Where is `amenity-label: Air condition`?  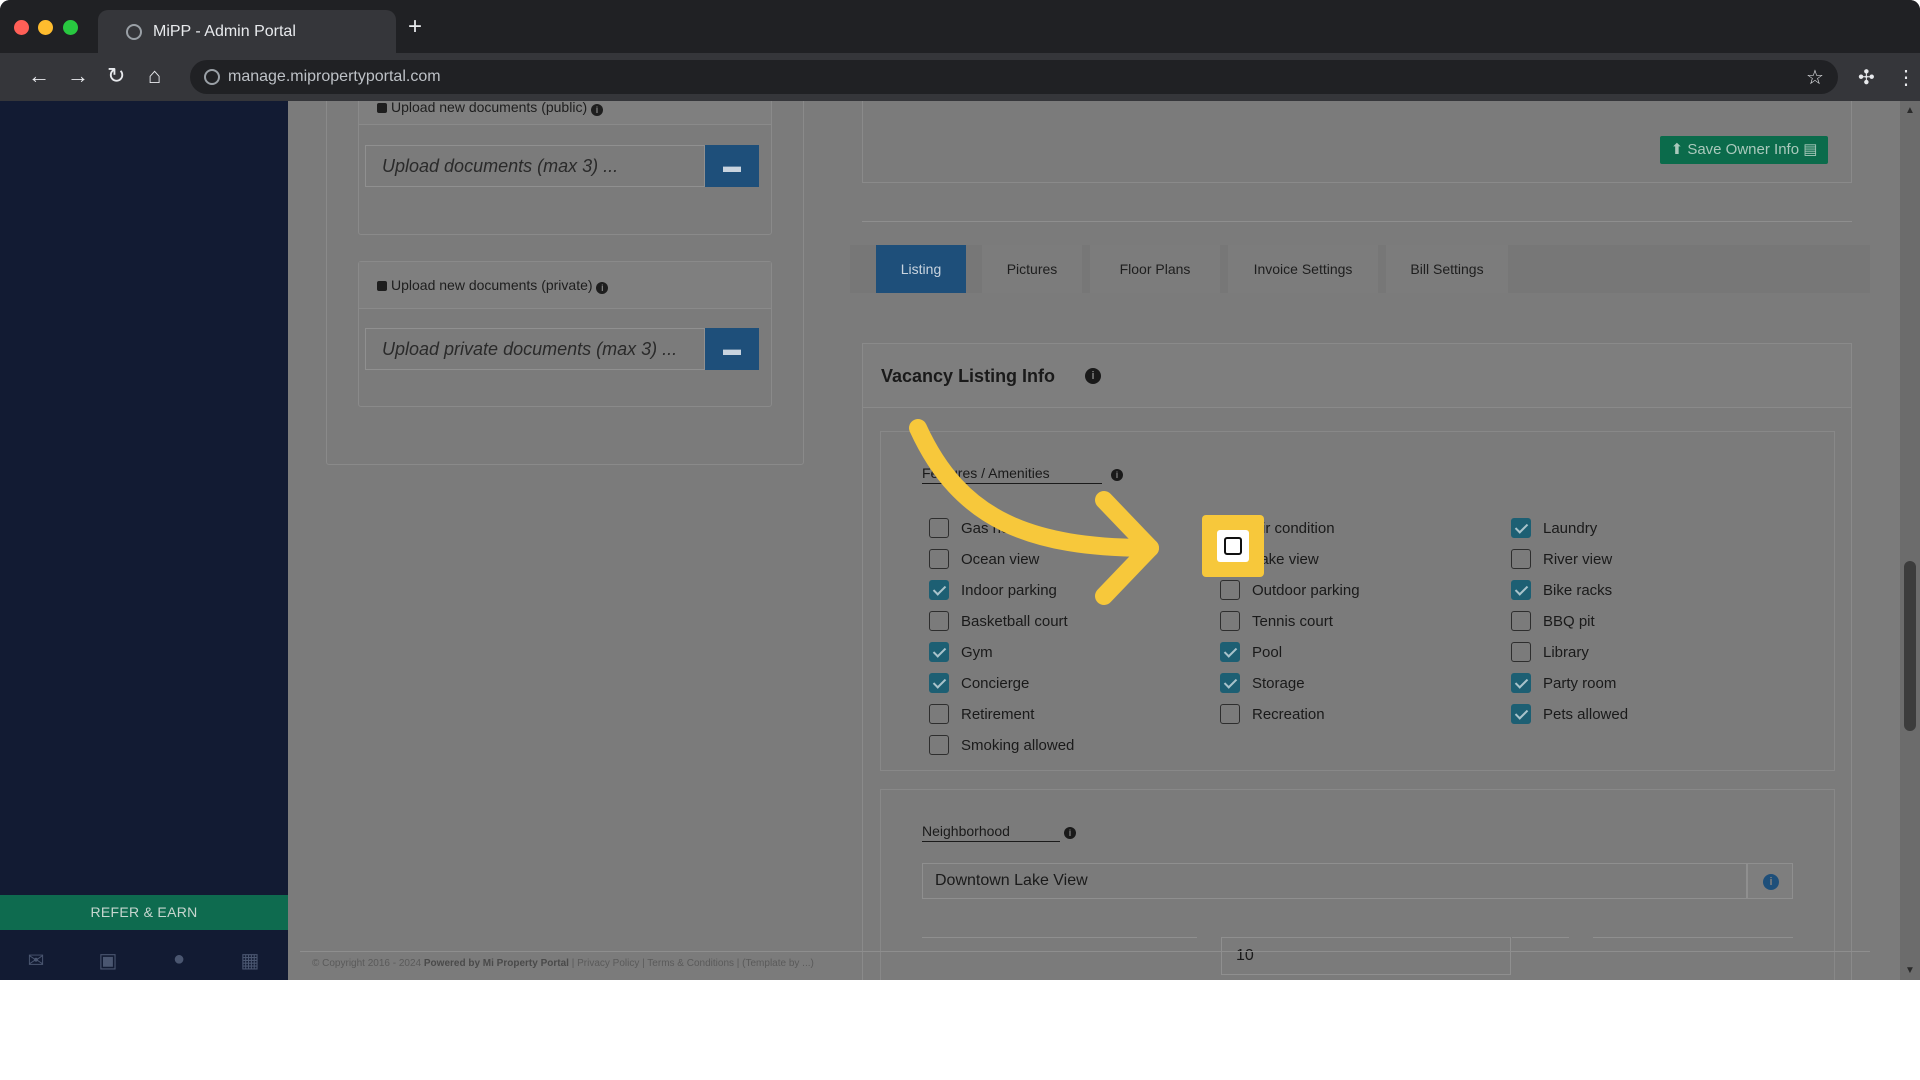 amenity-label: Air condition is located at coordinates (1293, 528).